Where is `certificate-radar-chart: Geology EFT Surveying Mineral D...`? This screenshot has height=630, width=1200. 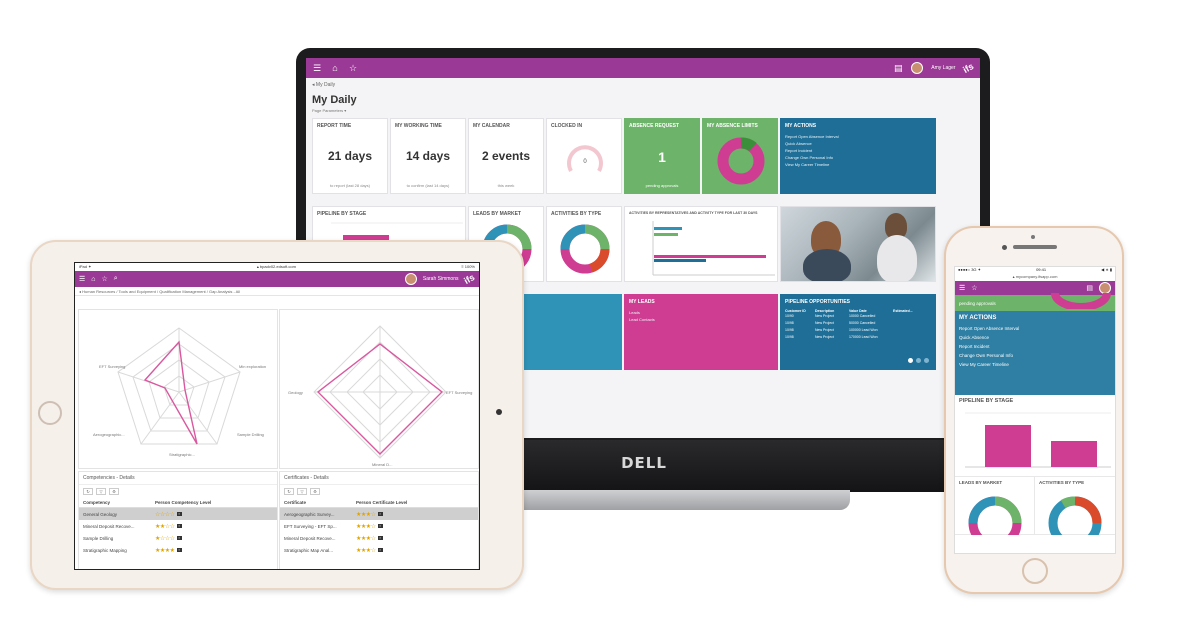
certificate-radar-chart: Geology EFT Surveying Mineral D... is located at coordinates (379, 389).